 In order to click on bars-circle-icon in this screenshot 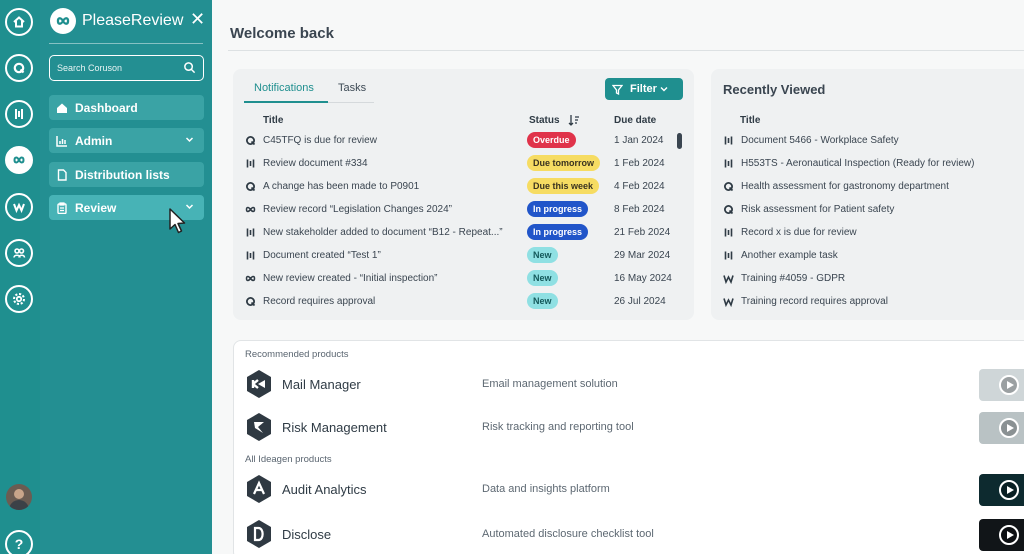, I will do `click(19, 114)`.